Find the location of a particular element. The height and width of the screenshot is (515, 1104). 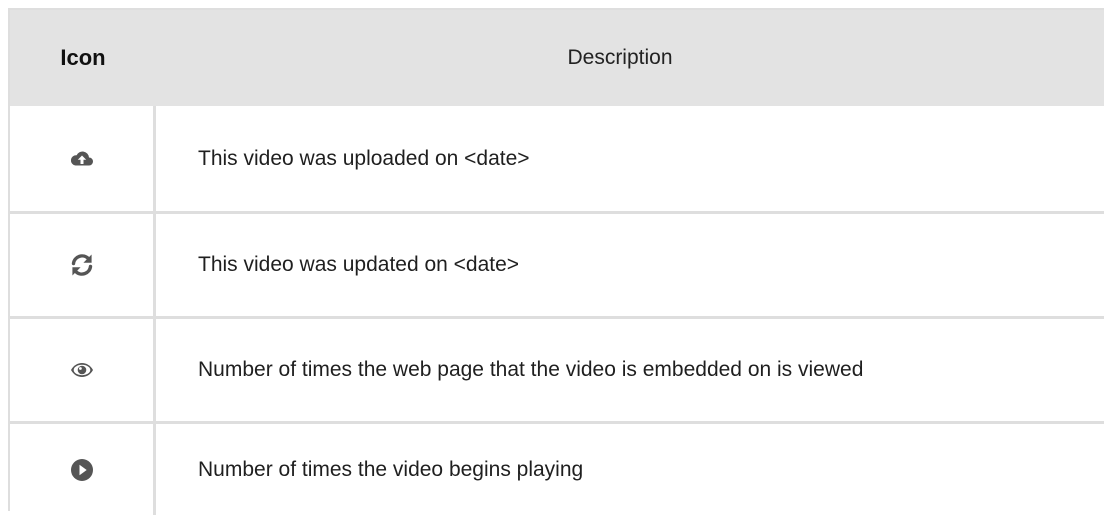

header-icon: Icon is located at coordinates (83, 57).